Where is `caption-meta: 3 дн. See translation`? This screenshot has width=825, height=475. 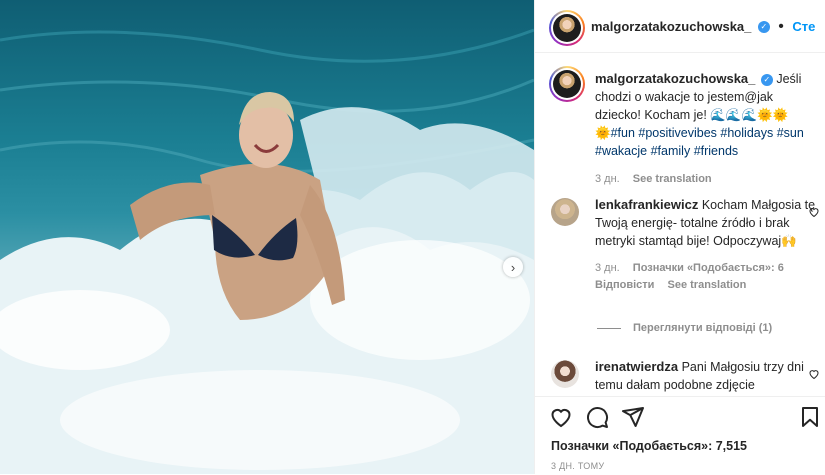 caption-meta: 3 дн. See translation is located at coordinates (706, 179).